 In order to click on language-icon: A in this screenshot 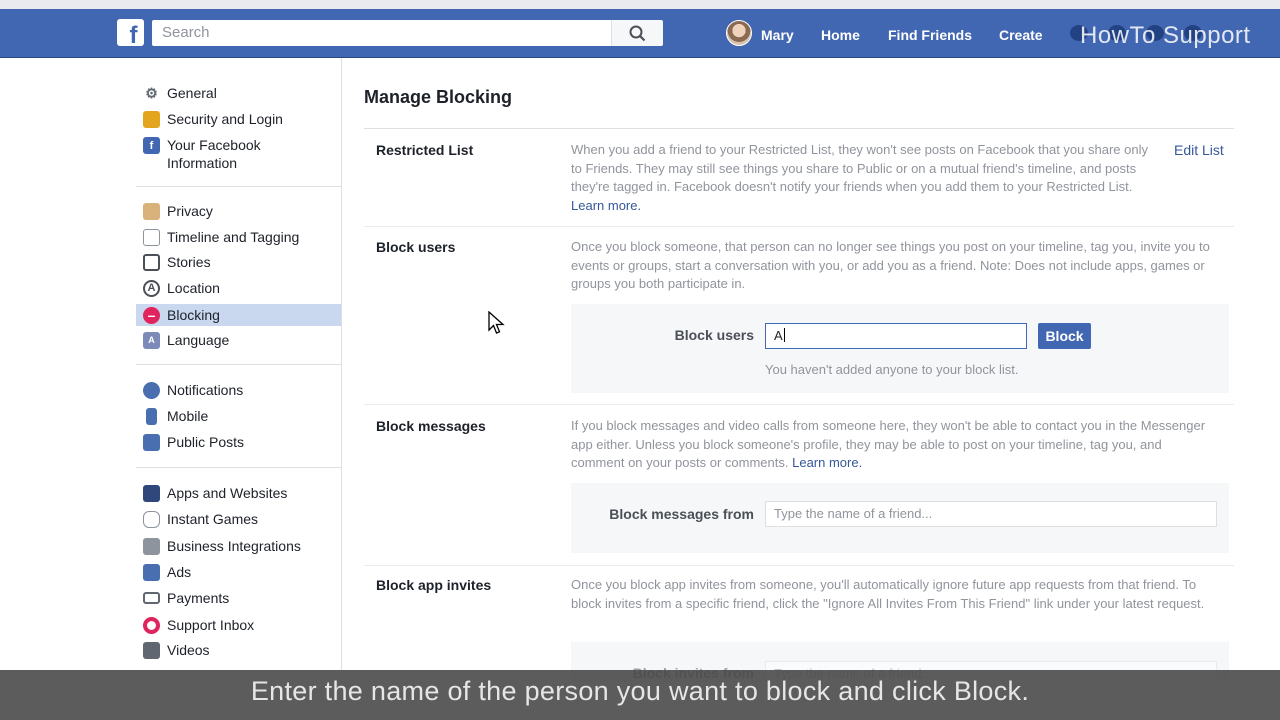, I will do `click(151, 340)`.